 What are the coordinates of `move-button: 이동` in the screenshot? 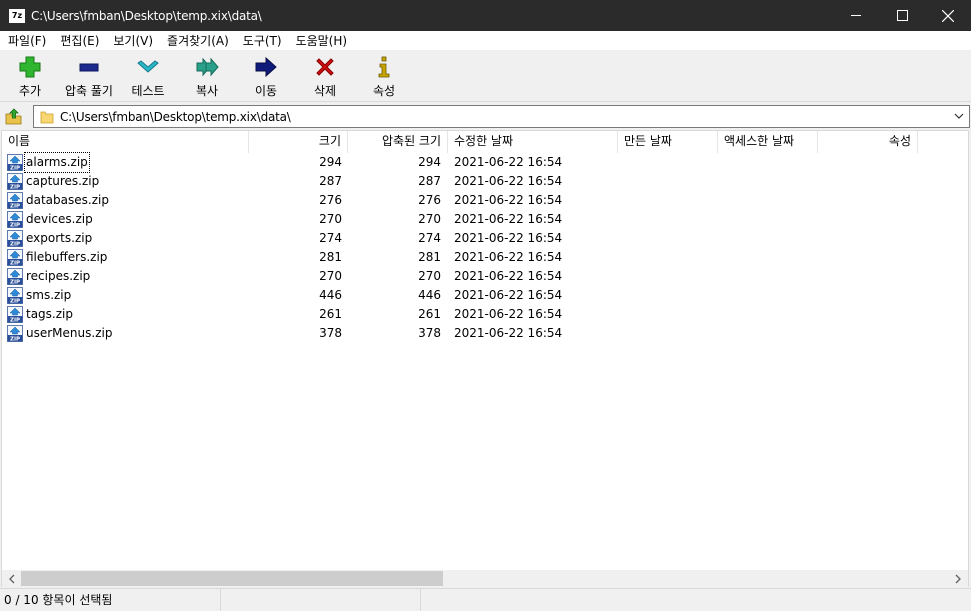 It's located at (266, 77).